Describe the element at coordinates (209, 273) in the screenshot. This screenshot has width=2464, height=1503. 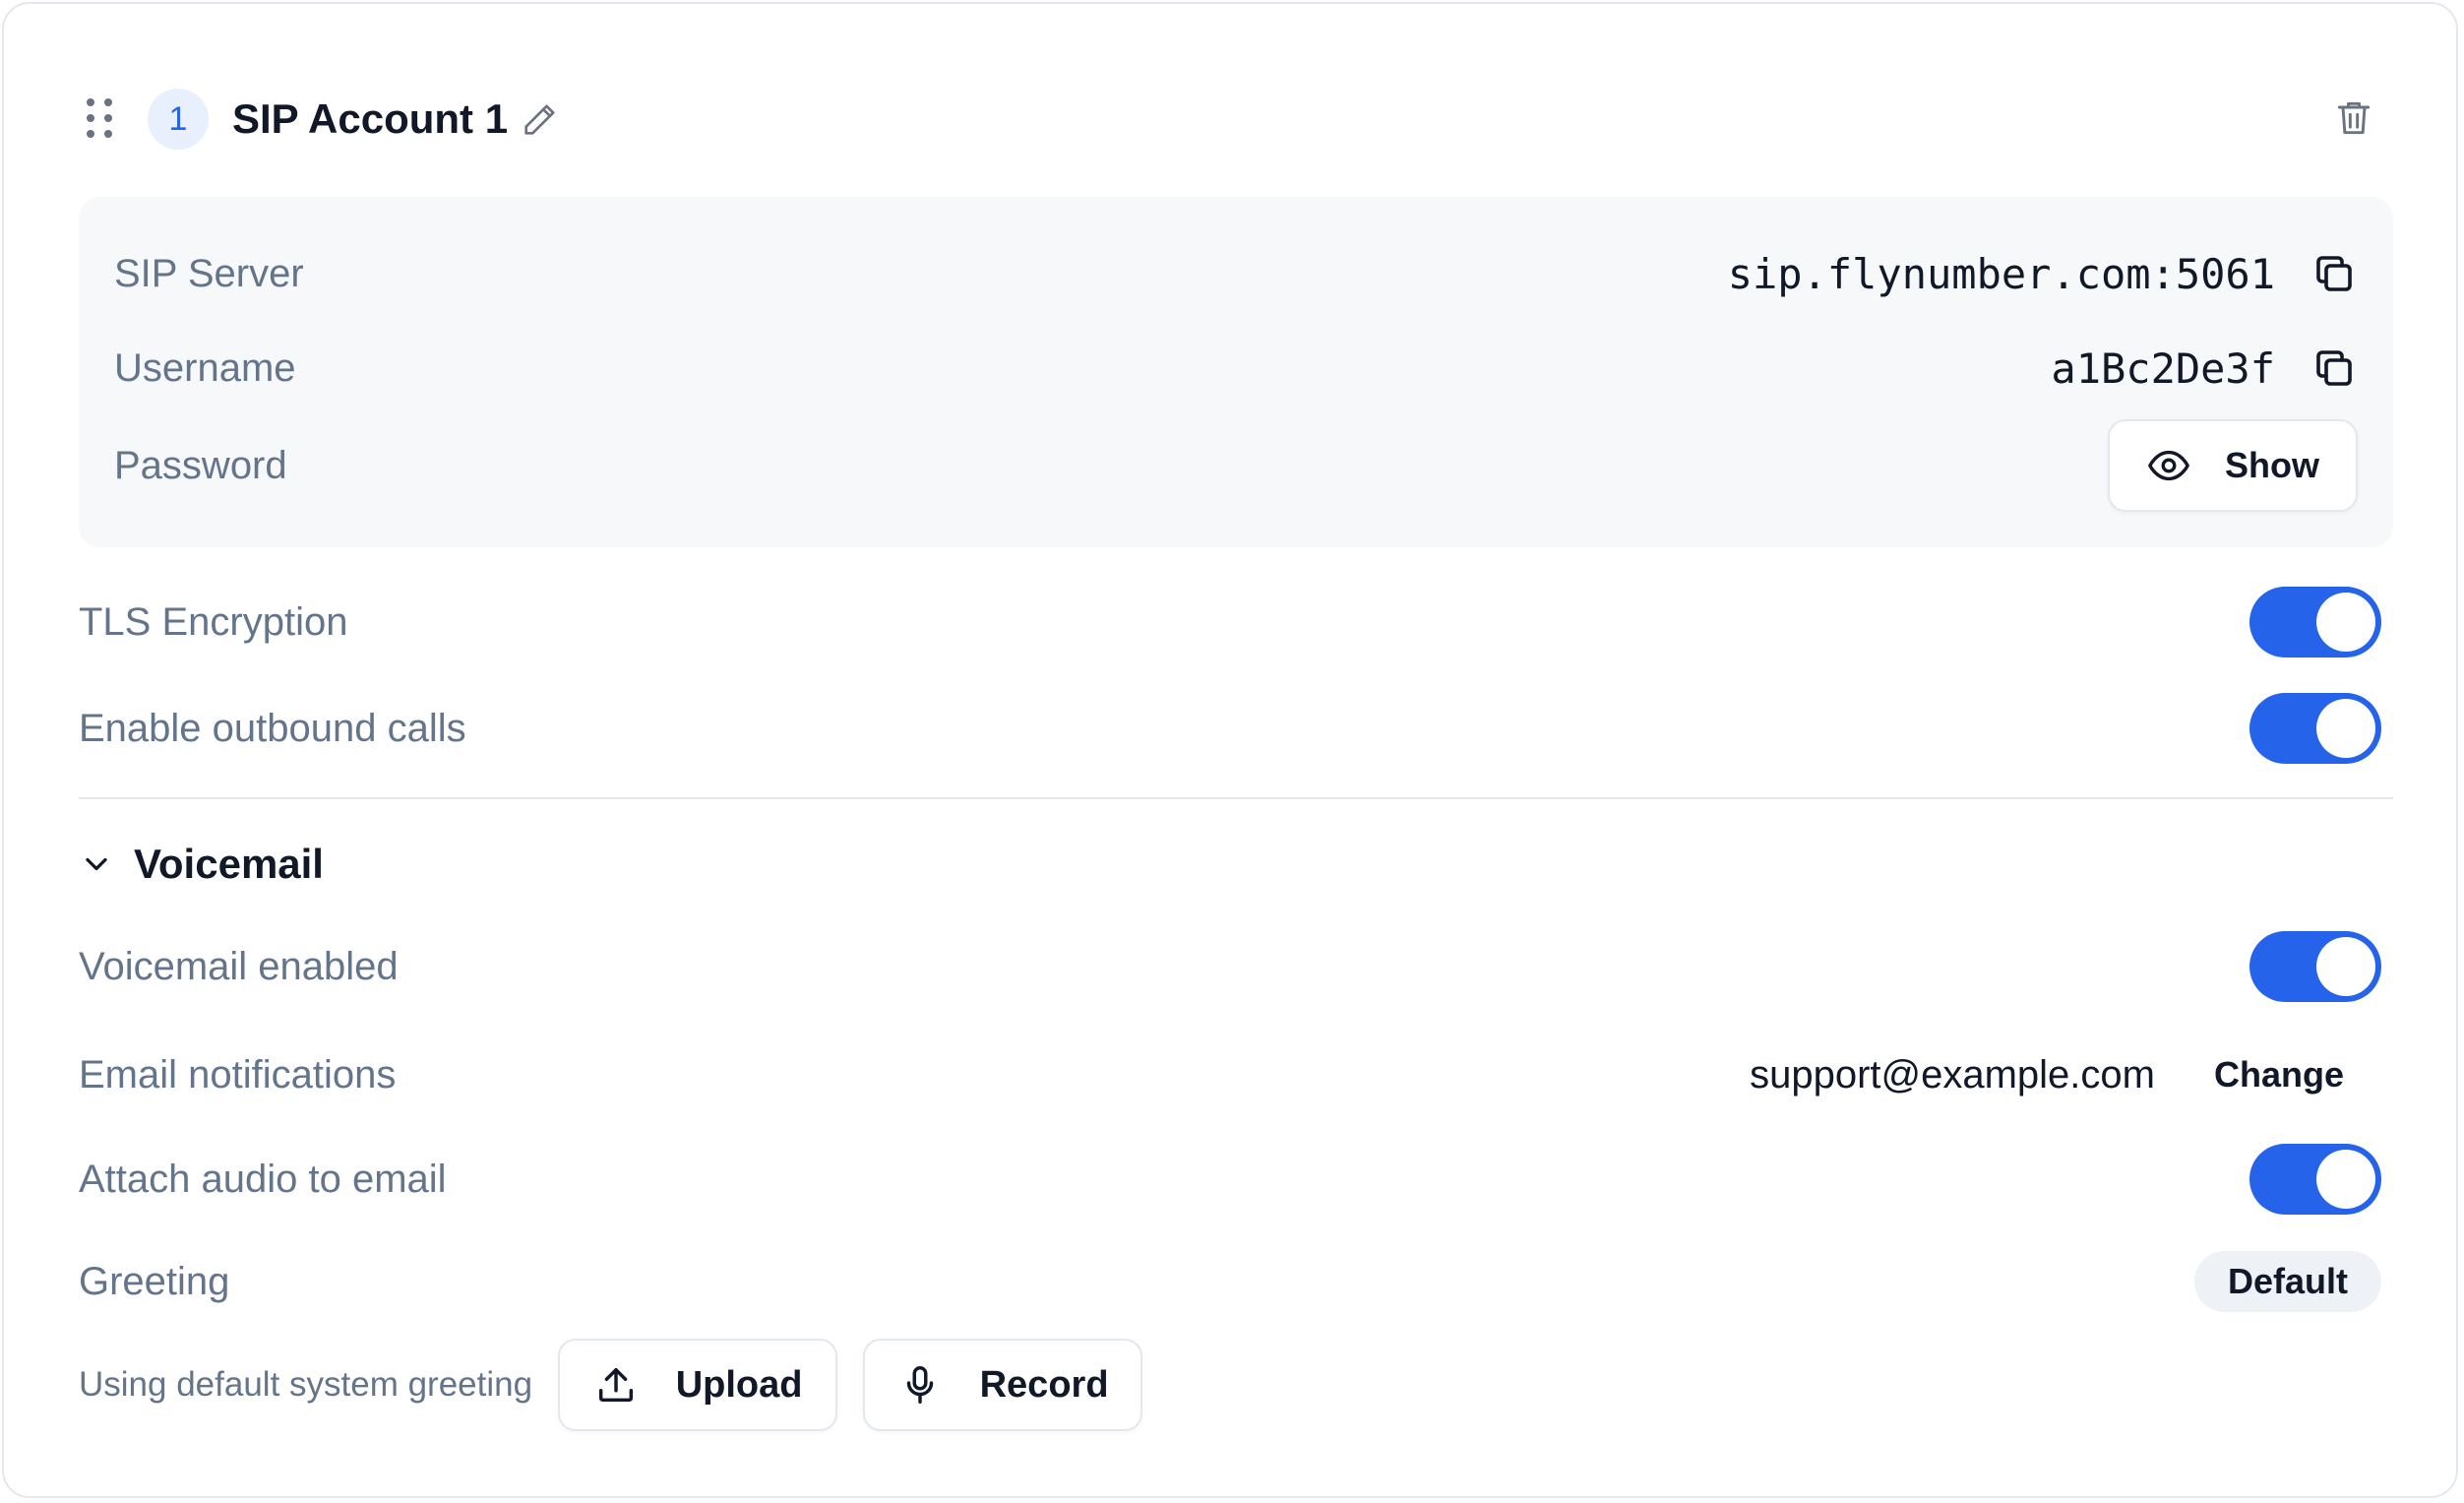
I see `sip-server-label: SIP Server` at that location.